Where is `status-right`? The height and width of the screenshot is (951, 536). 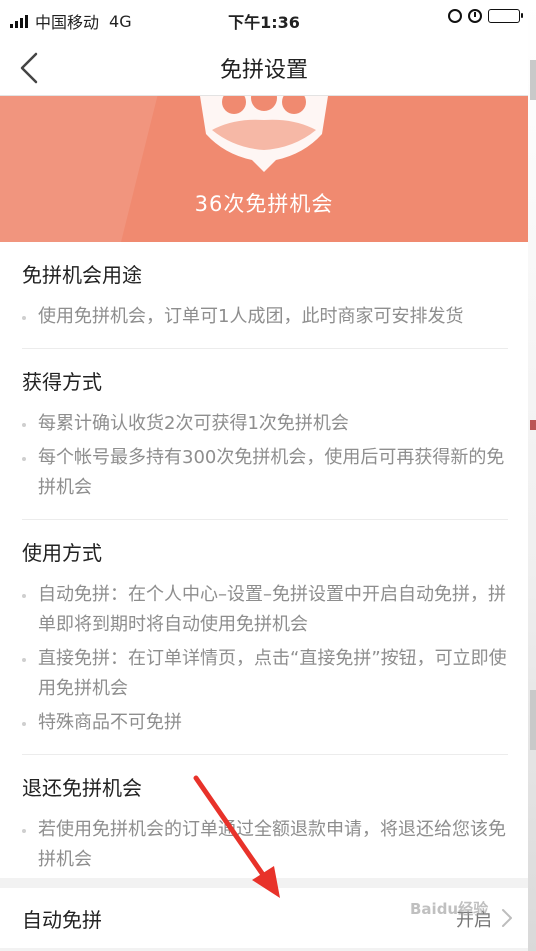
status-right is located at coordinates (485, 16).